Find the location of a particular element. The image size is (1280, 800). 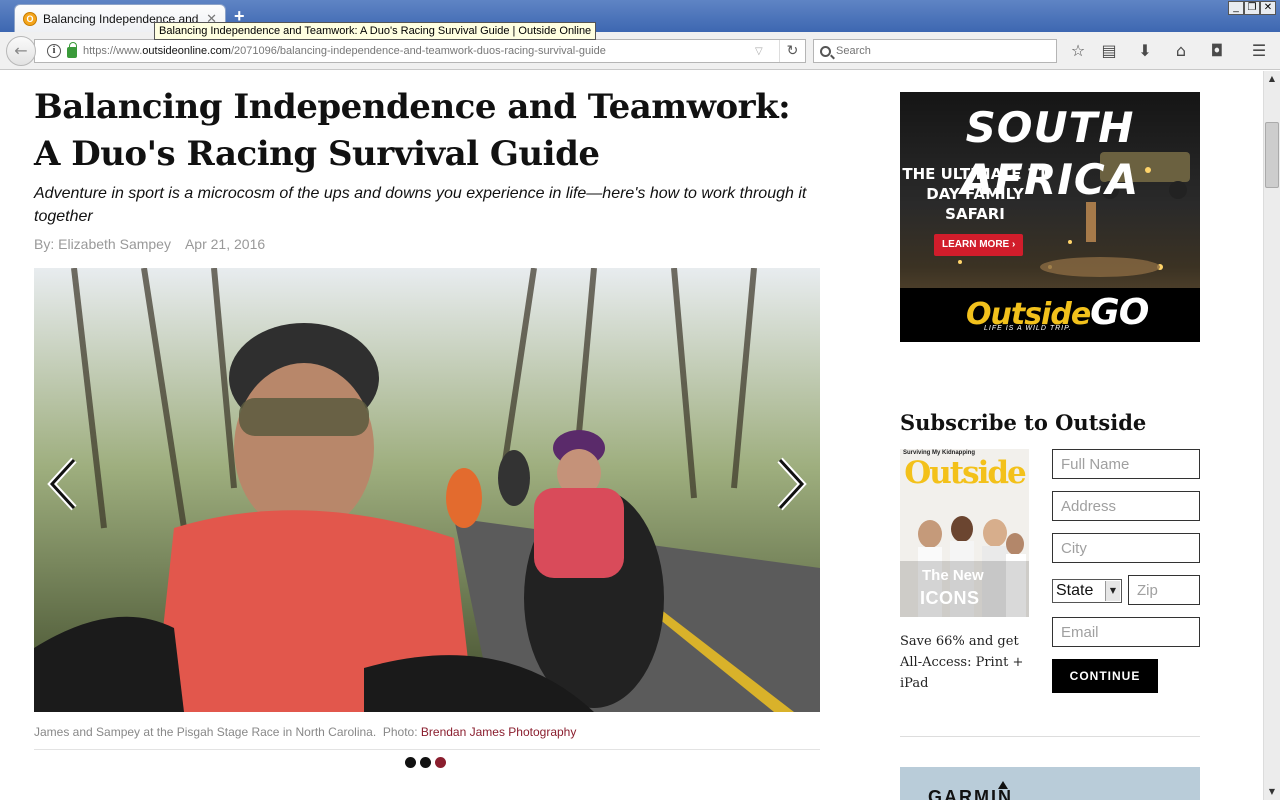

ad-learn-more-button: LEARN MORE › is located at coordinates (979, 245).